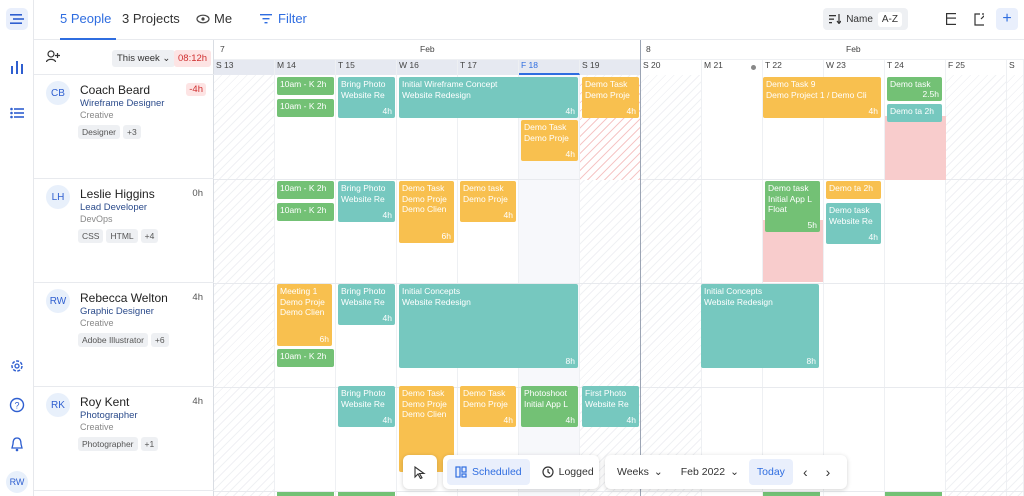 This screenshot has width=1024, height=496. Describe the element at coordinates (951, 19) in the screenshot. I see `layout-icon` at that location.